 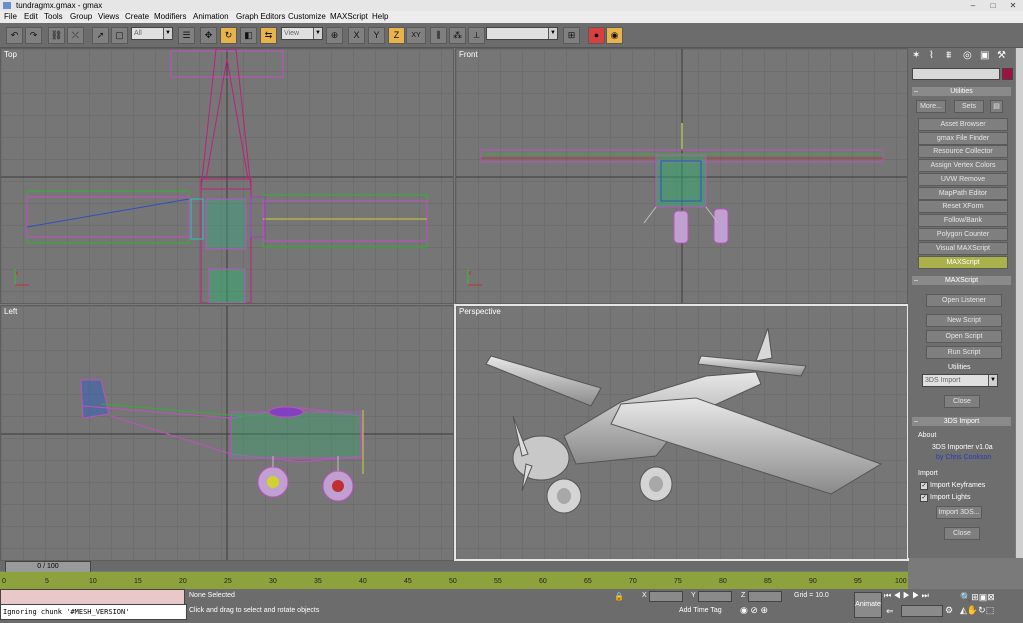 What do you see at coordinates (596, 35) in the screenshot?
I see `material-editor-icon: ●` at bounding box center [596, 35].